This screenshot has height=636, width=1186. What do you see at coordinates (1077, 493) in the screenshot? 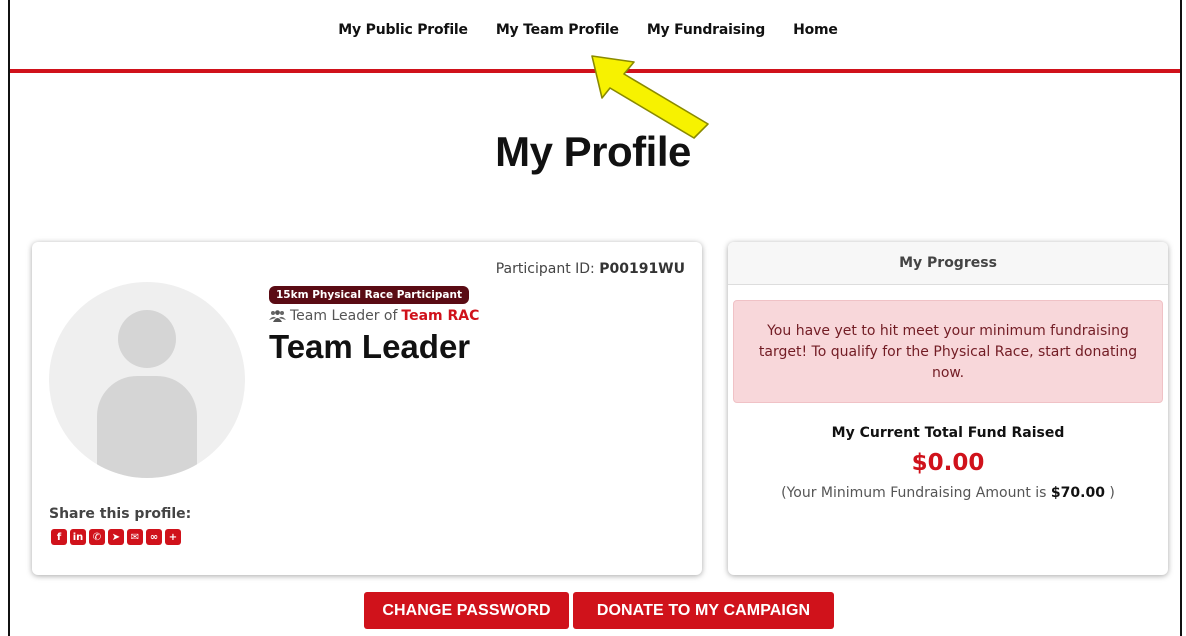
I see `minimum-amount: $70.00` at bounding box center [1077, 493].